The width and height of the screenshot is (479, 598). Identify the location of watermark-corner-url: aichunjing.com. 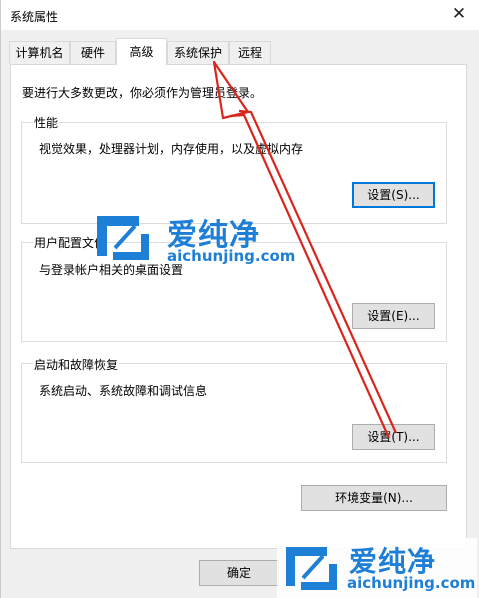
(411, 583).